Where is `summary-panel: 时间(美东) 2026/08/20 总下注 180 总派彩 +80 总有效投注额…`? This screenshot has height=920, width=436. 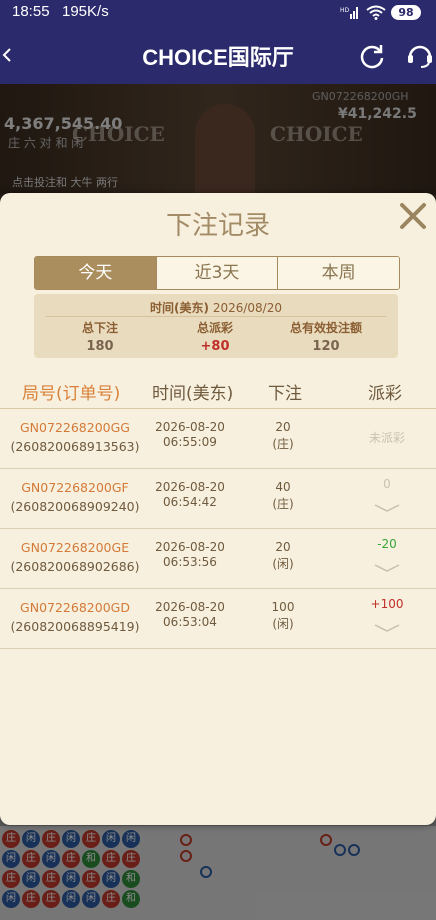 summary-panel: 时间(美东) 2026/08/20 总下注 180 总派彩 +80 总有效投注额… is located at coordinates (216, 326).